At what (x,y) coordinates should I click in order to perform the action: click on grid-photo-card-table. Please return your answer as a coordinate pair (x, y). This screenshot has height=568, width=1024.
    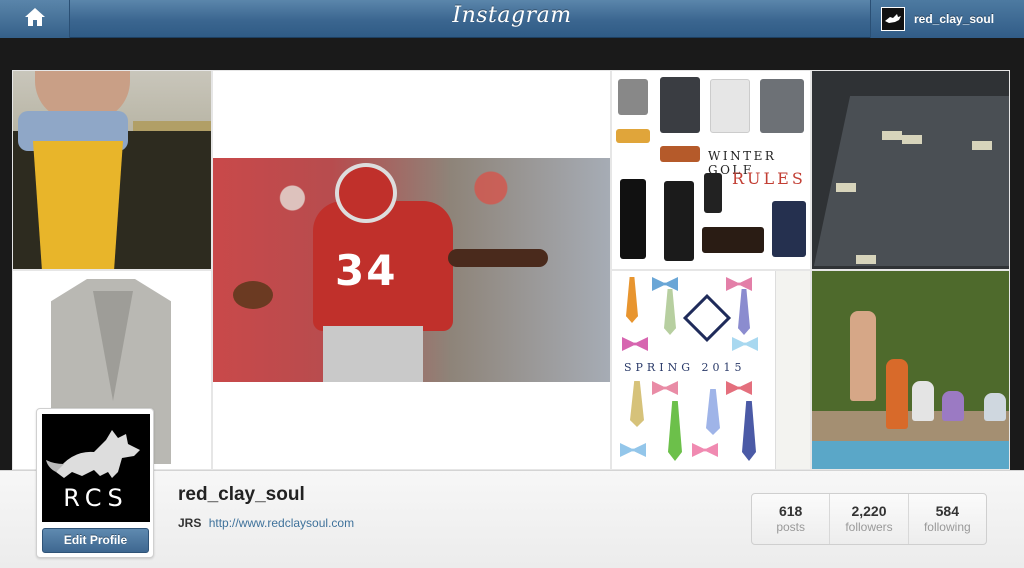
    Looking at the image, I should click on (910, 170).